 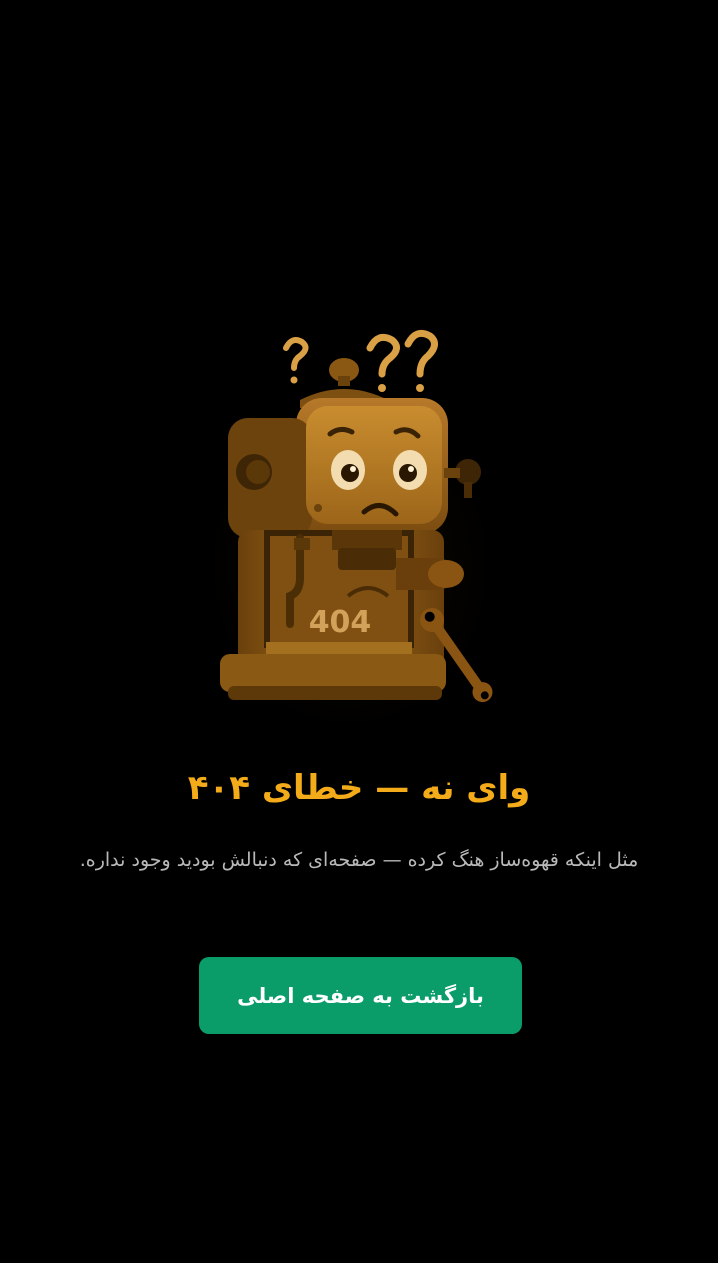 What do you see at coordinates (360, 995) in the screenshot?
I see `back-to-home-button: بازگشت به صفحه اصلی` at bounding box center [360, 995].